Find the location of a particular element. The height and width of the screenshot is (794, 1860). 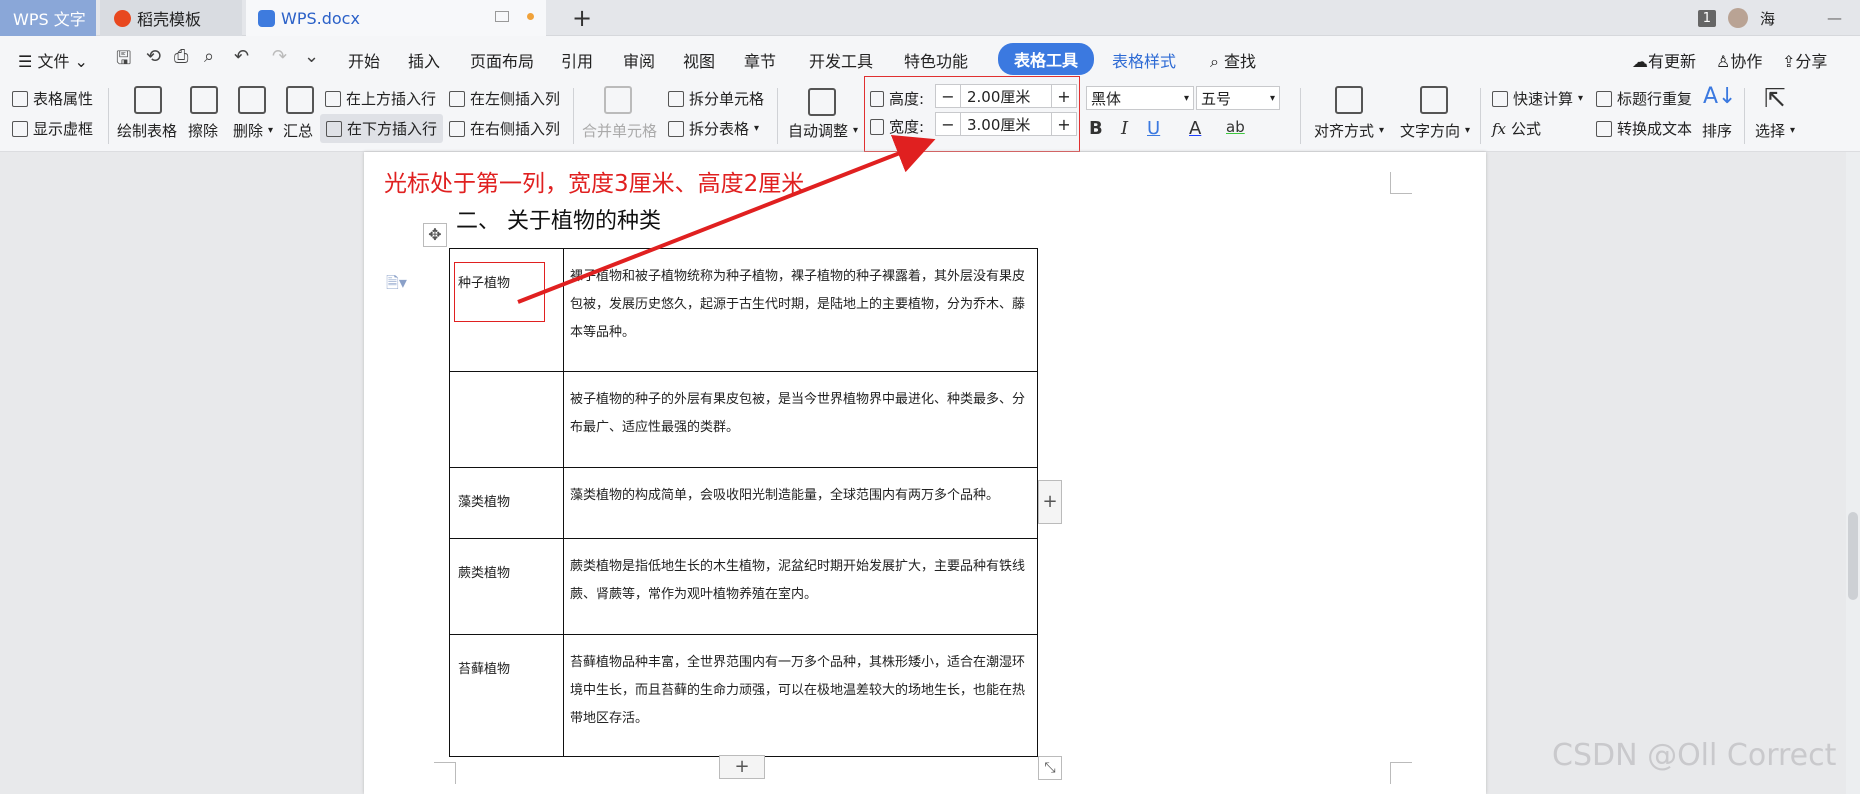

table-resize-handle: ⤡ is located at coordinates (1050, 768).